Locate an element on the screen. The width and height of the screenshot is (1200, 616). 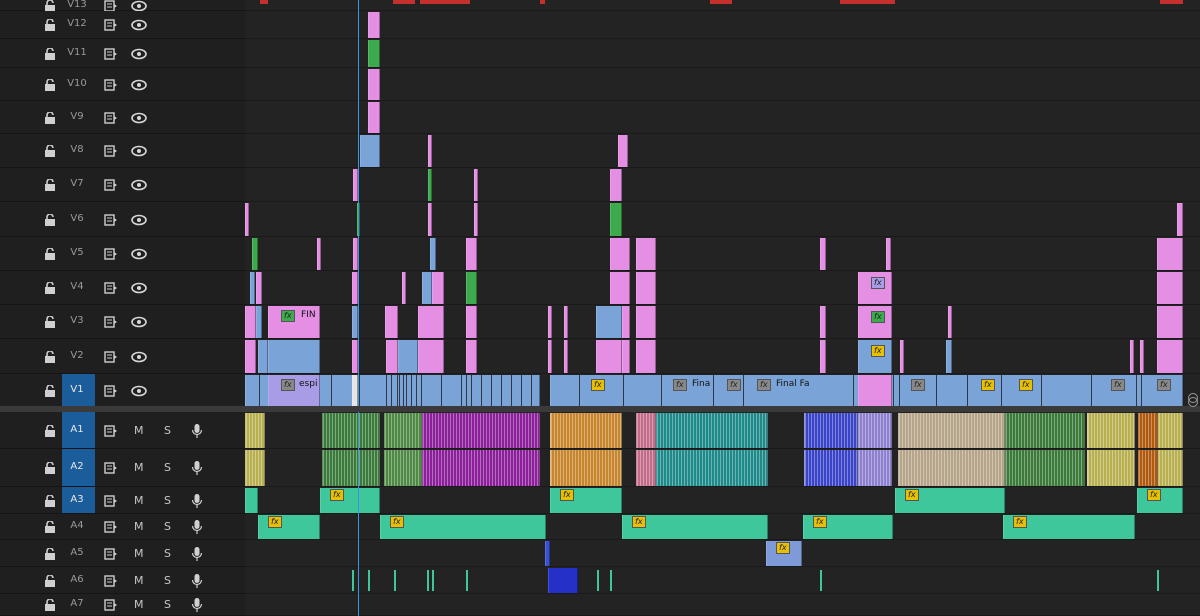
track-name: V13 is located at coordinates (77, 5).